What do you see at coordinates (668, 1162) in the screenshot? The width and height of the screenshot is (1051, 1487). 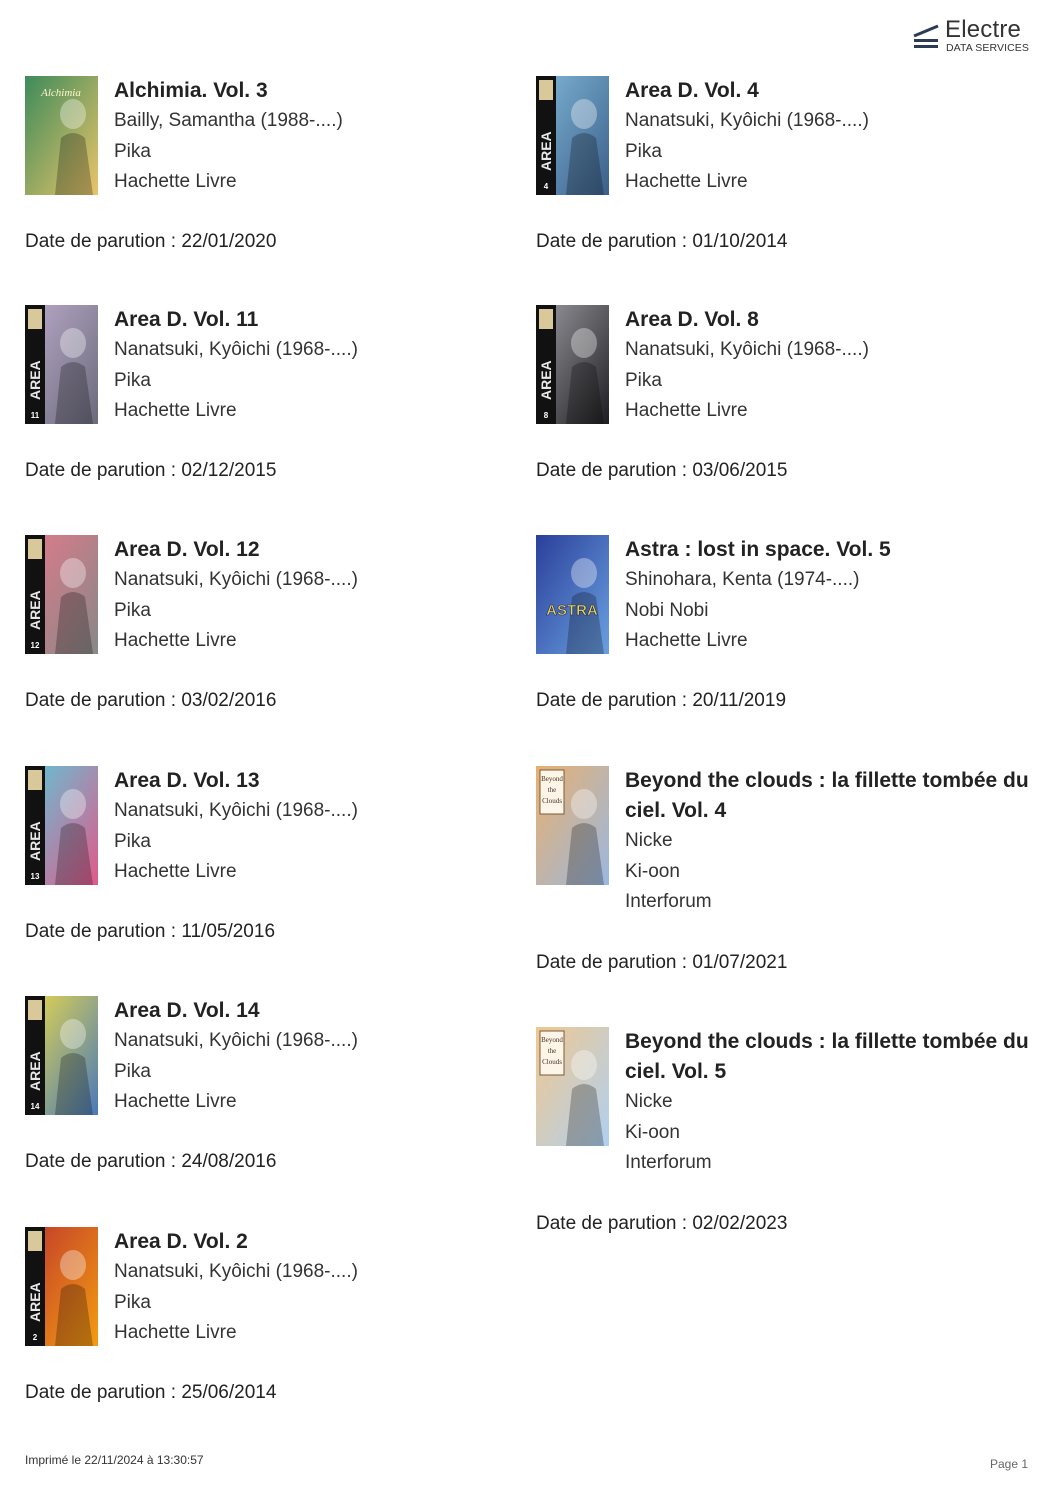 I see `book-distributor: Interforum` at bounding box center [668, 1162].